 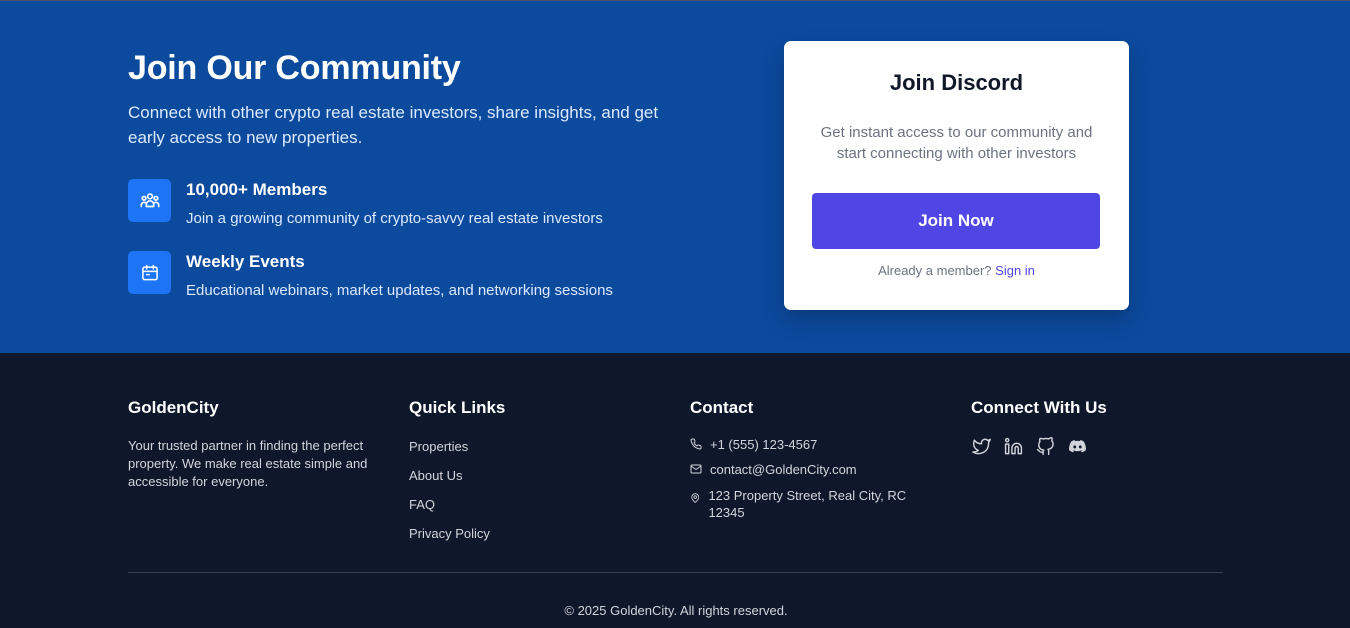 What do you see at coordinates (1091, 446) in the screenshot?
I see `social-links` at bounding box center [1091, 446].